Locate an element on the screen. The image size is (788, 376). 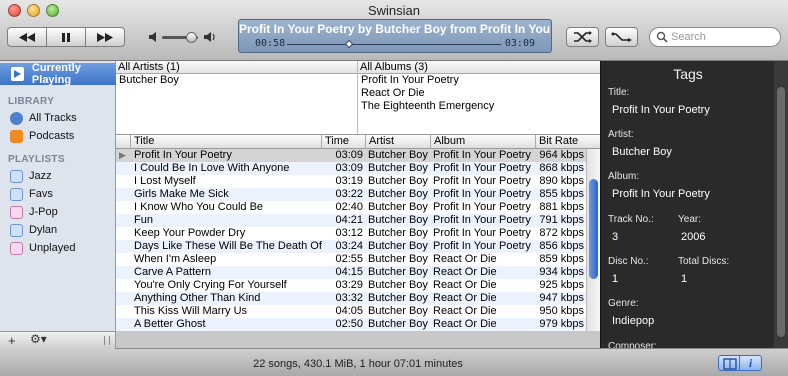
track-time-cell: 03:24 is located at coordinates (349, 246).